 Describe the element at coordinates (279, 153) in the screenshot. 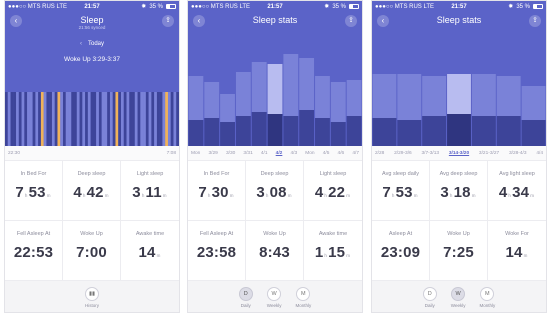

I see `axis-tick: 4/2` at that location.